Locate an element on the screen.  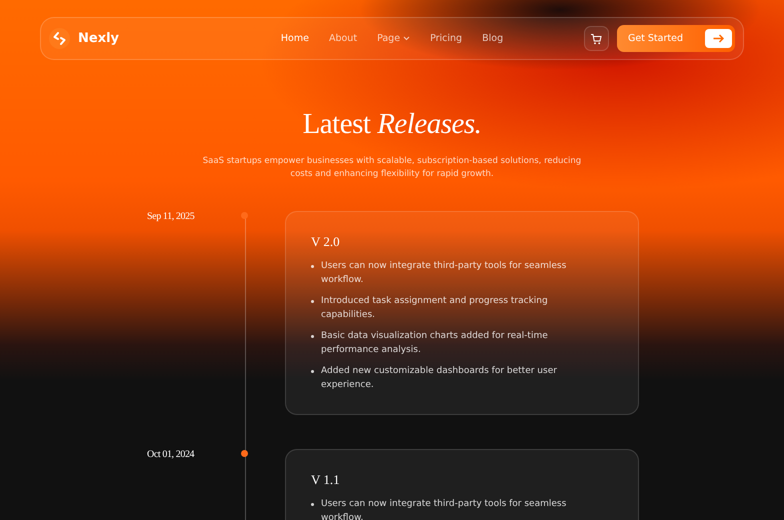
nav-link: About is located at coordinates (343, 38).